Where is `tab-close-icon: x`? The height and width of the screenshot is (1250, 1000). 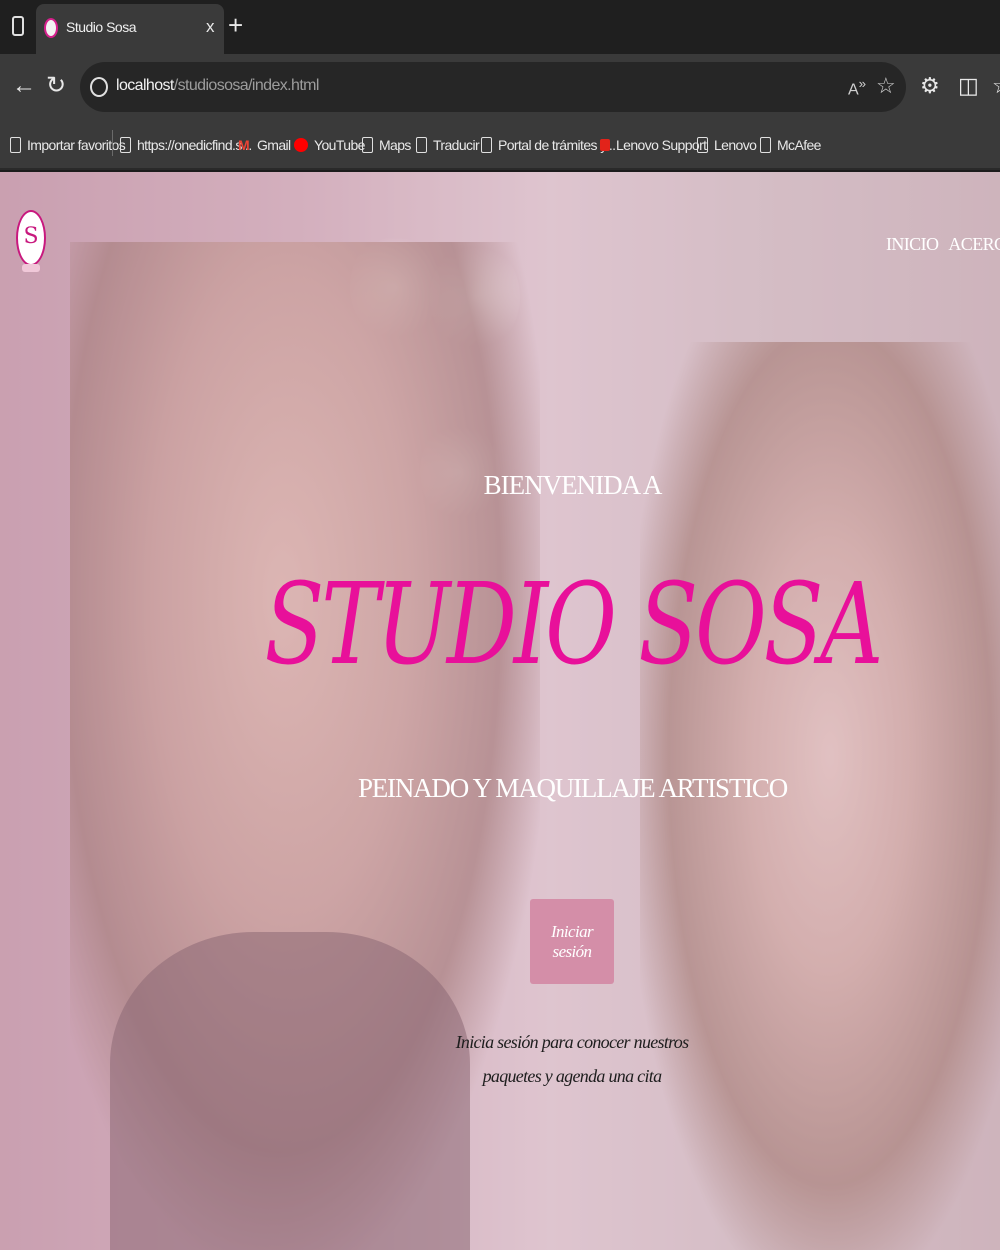
tab-close-icon: x is located at coordinates (210, 27).